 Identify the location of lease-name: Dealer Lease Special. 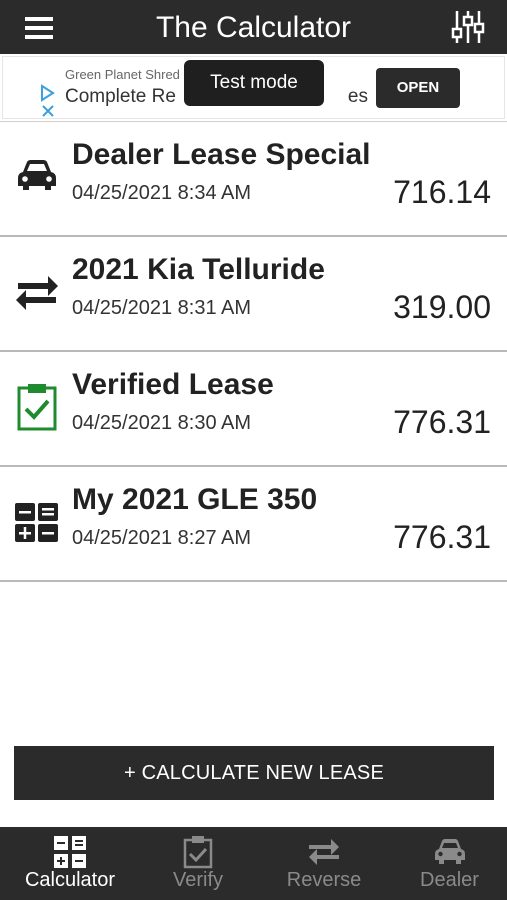
(221, 154).